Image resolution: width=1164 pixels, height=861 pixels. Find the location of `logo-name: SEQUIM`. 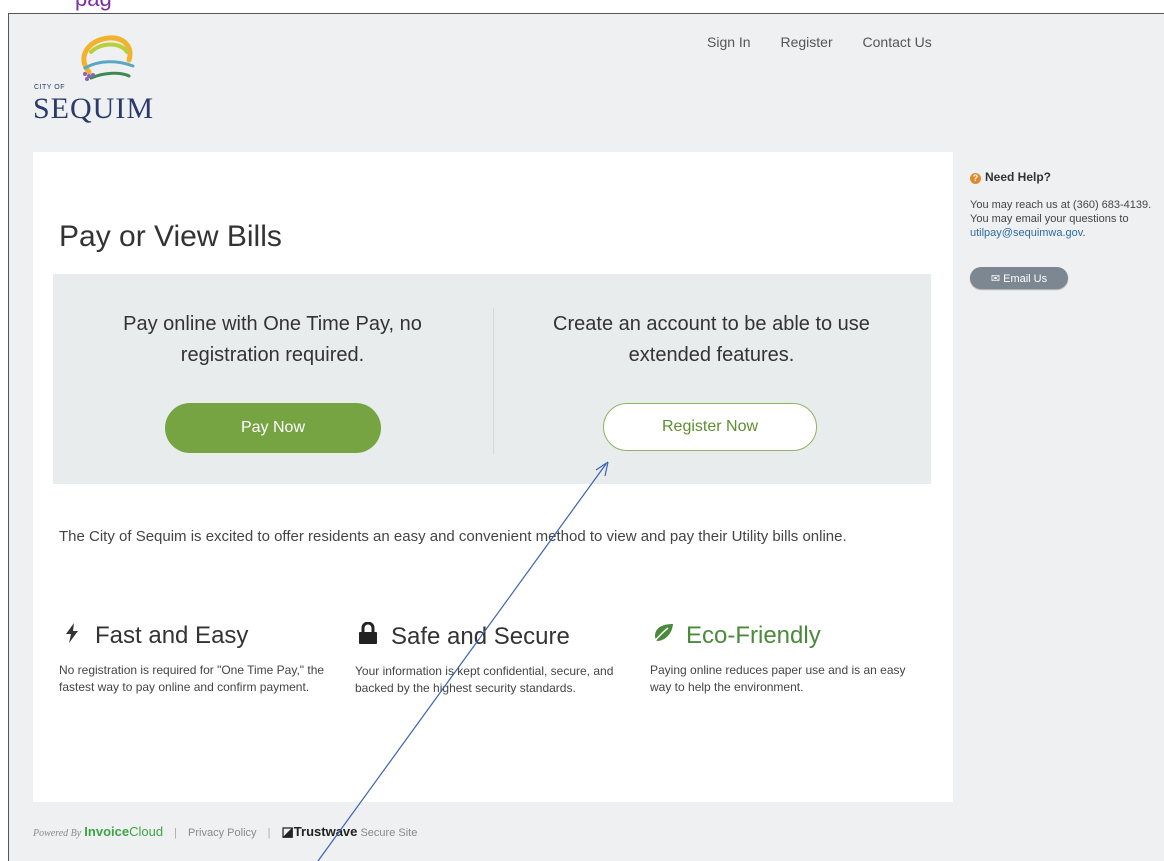

logo-name: SEQUIM is located at coordinates (94, 108).